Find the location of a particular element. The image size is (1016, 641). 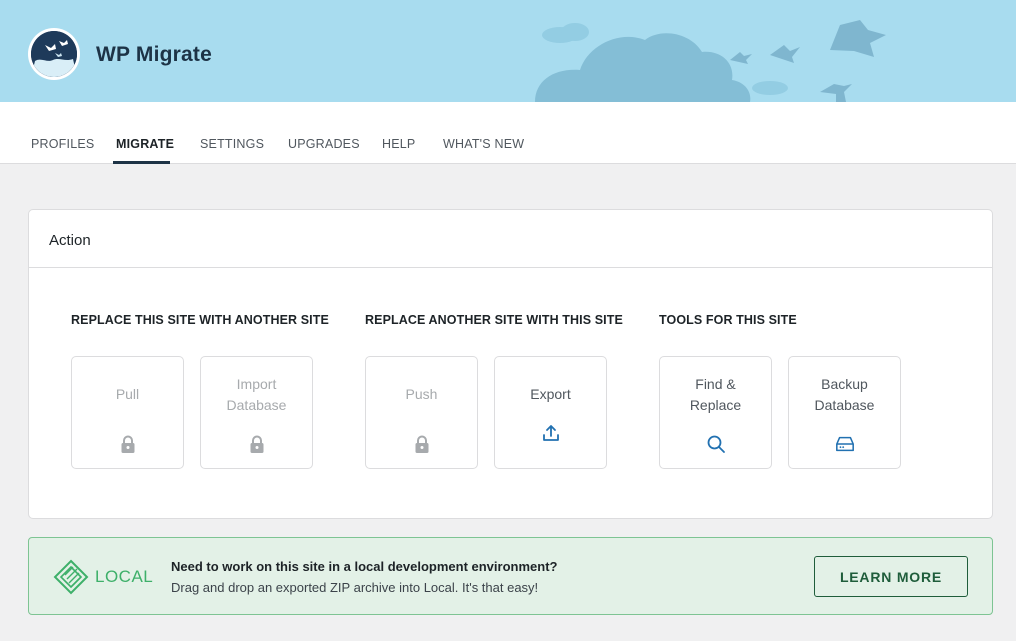

card-label-line-2: Replace is located at coordinates (715, 405).